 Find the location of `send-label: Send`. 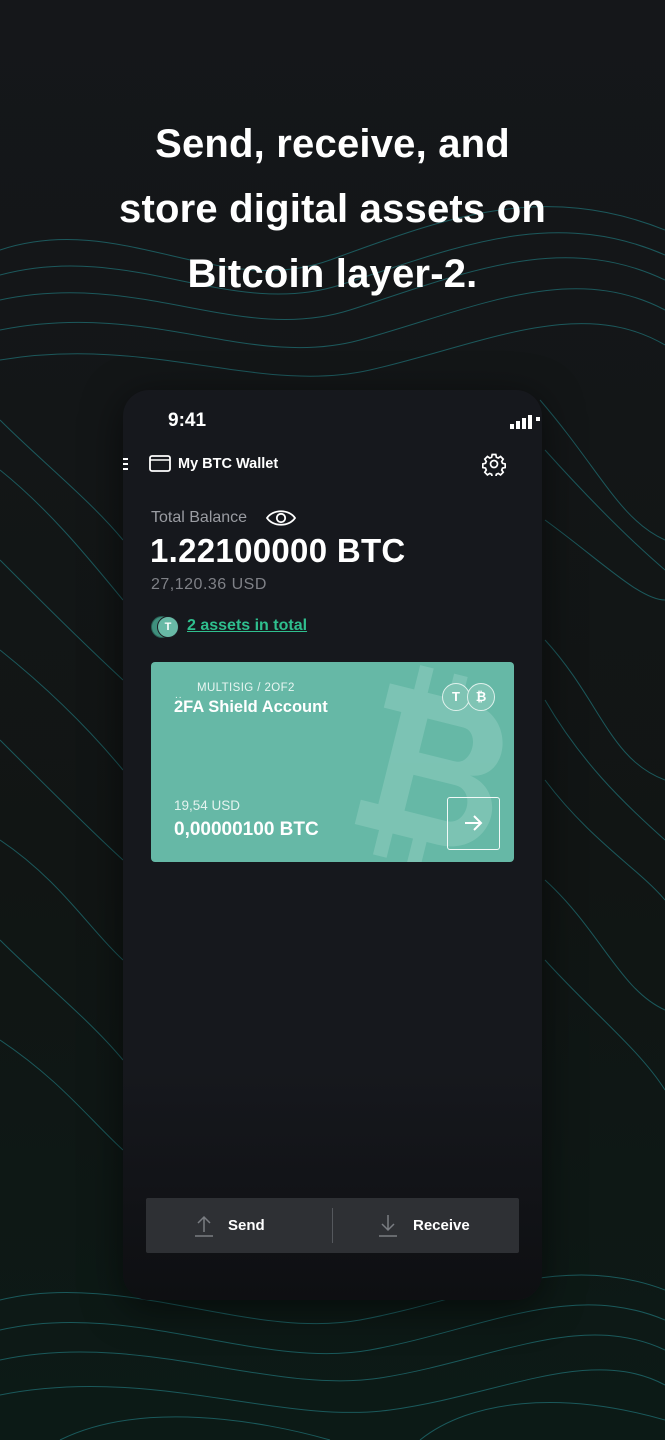

send-label: Send is located at coordinates (246, 1225).